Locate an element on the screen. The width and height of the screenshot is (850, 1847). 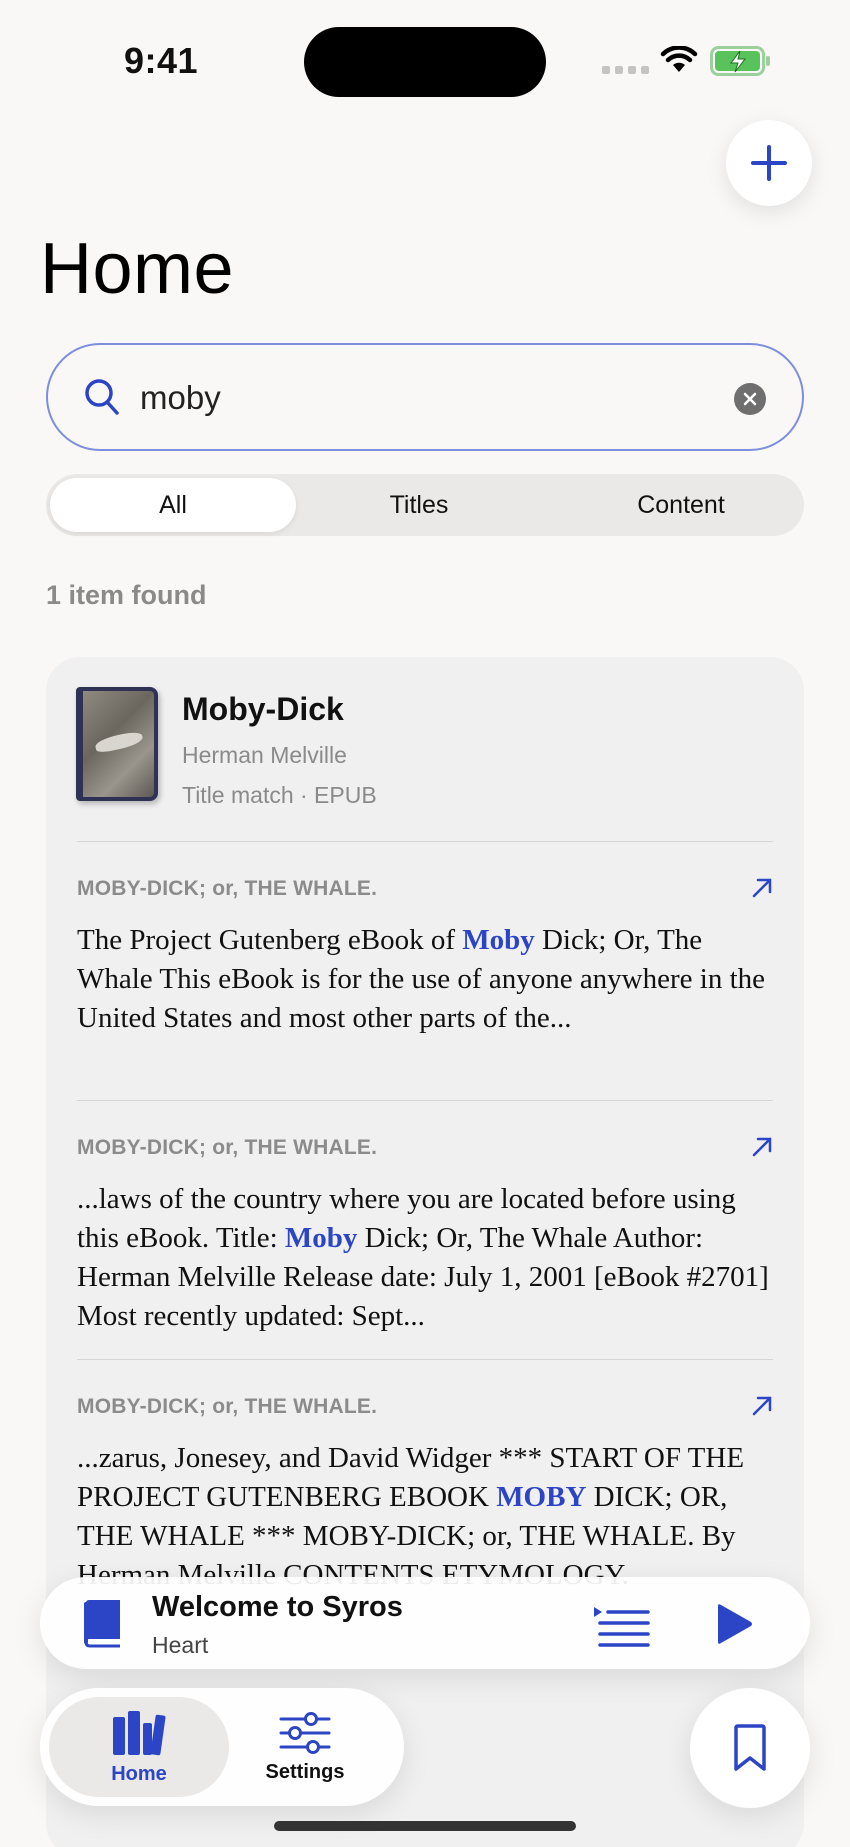
book-meta: Title match · EPUB is located at coordinates (279, 795).